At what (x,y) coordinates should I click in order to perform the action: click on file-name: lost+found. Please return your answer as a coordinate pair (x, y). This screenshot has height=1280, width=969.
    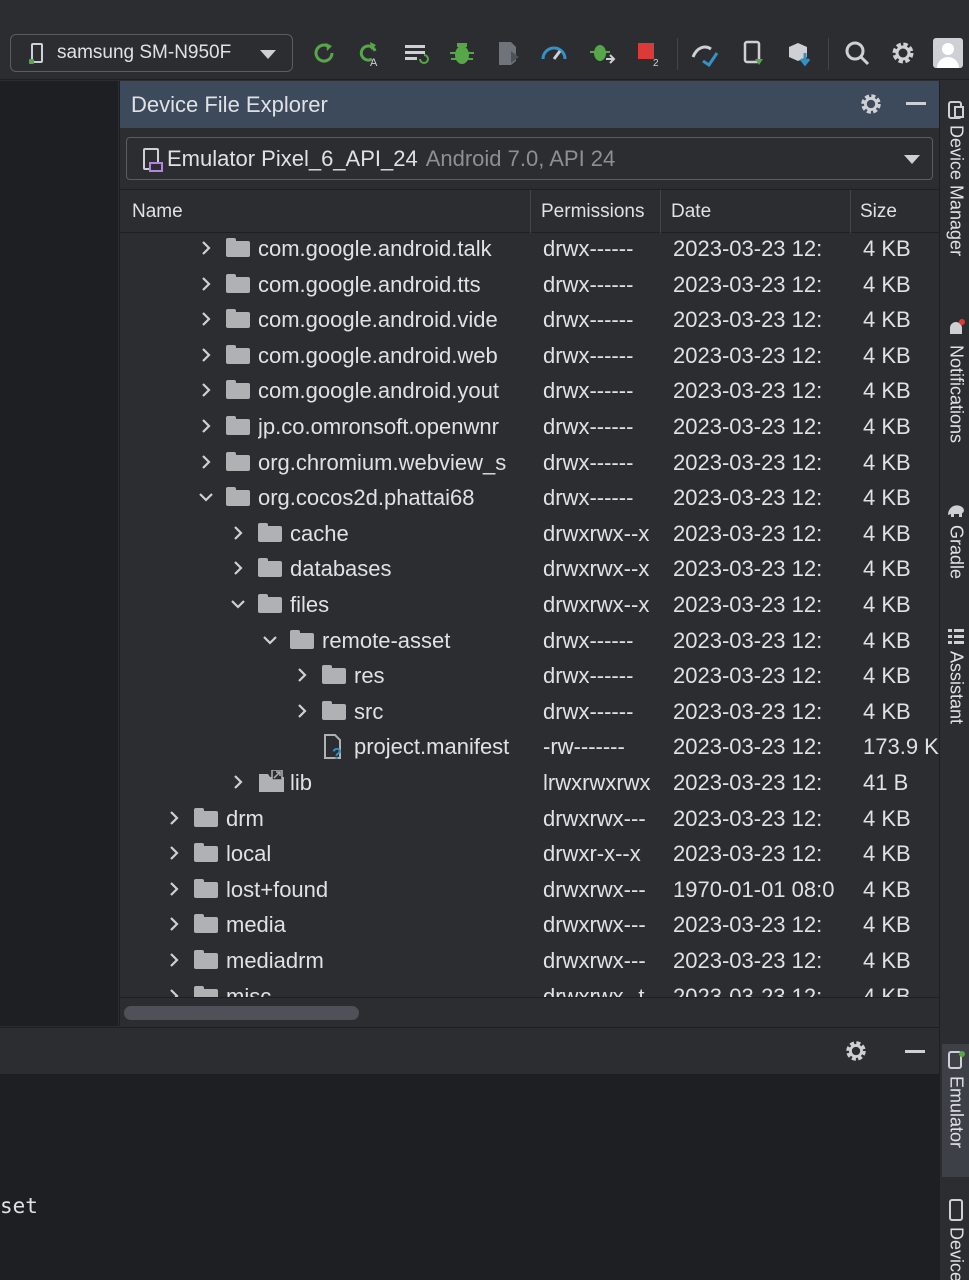
    Looking at the image, I should click on (277, 889).